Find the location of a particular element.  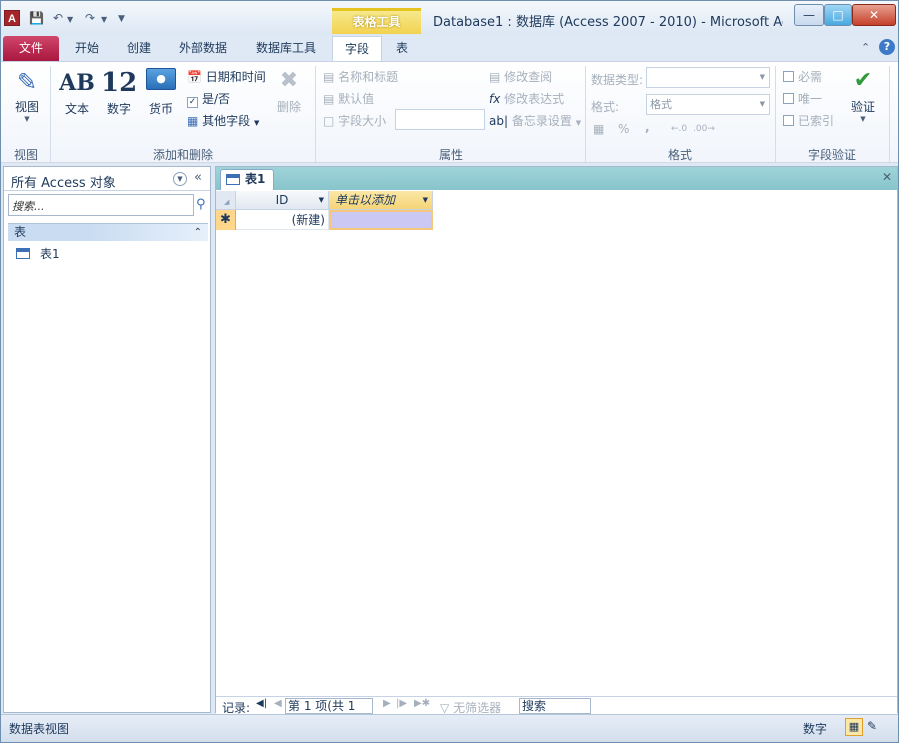

ribbon-tab-row: 文件 开始 创建 外部数据 数据库工具 字段 表 ⌃ ? is located at coordinates (449, 48).